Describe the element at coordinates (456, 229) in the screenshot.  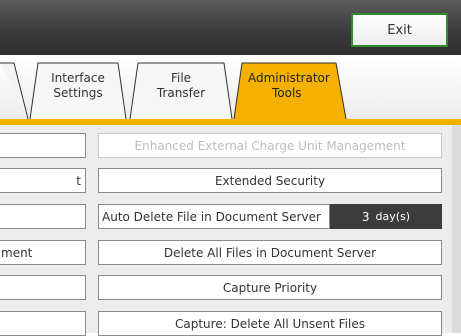
I see `scrollbar-track` at that location.